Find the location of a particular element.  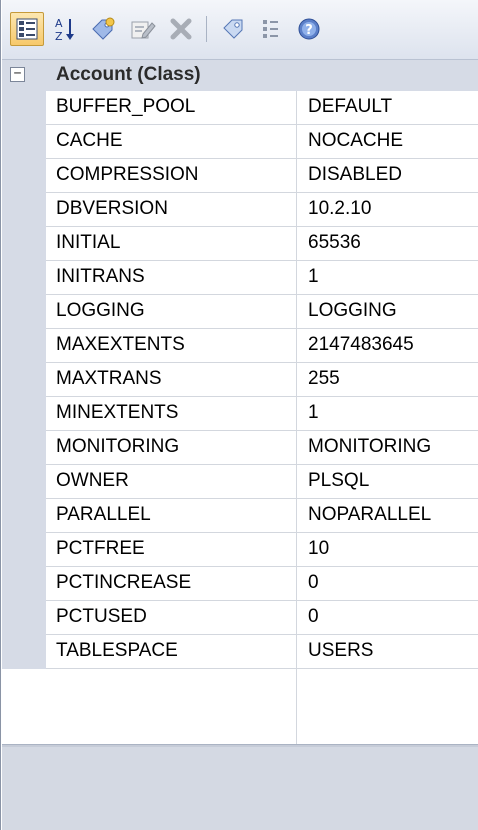

filter-icon is located at coordinates (270, 29).